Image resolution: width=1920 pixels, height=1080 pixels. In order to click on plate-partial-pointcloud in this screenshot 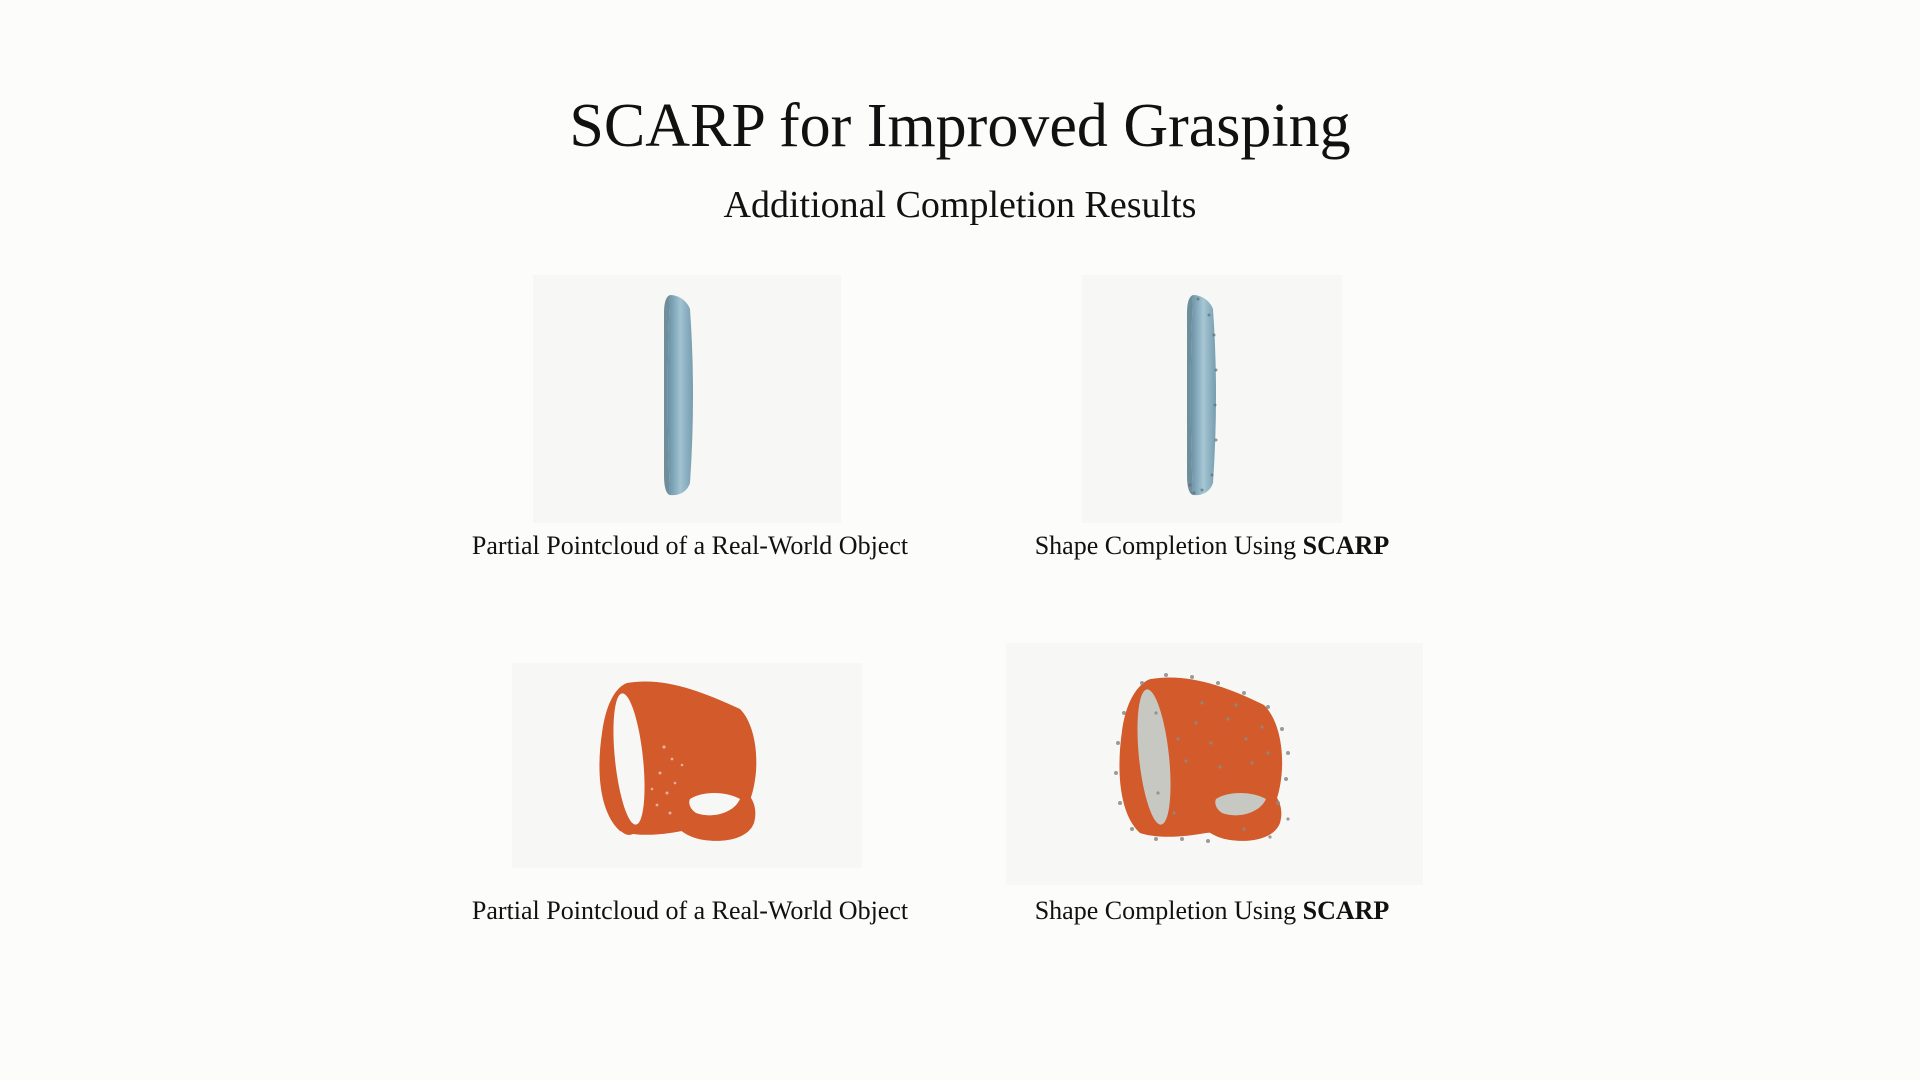, I will do `click(678, 395)`.